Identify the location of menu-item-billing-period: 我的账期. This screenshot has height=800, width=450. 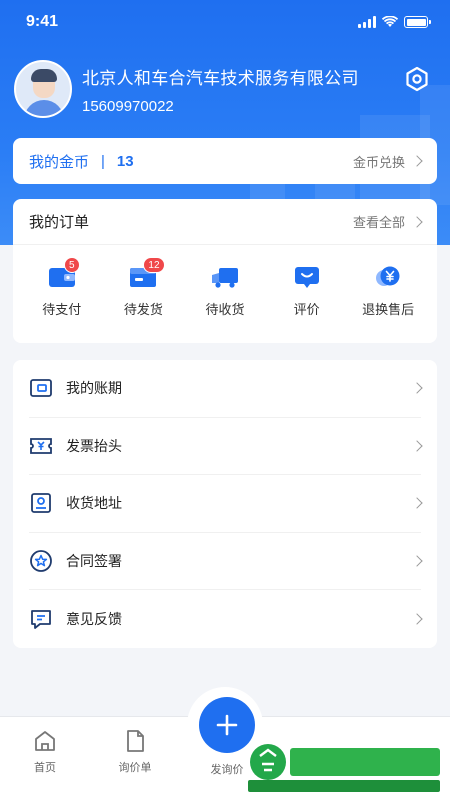
(226, 389).